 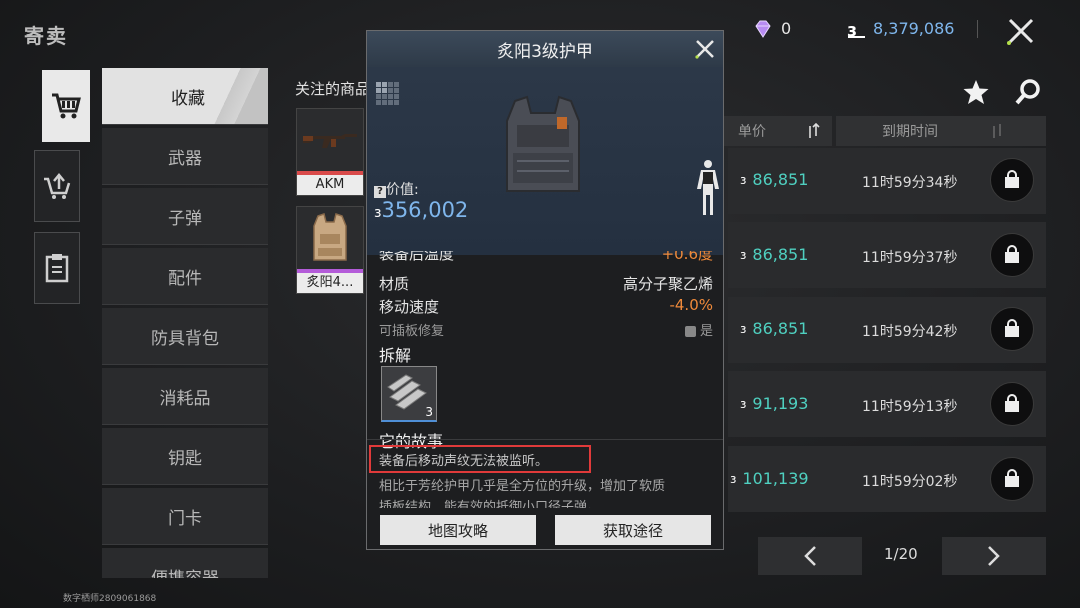 I want to click on category-containers: 便携容器, so click(x=185, y=563).